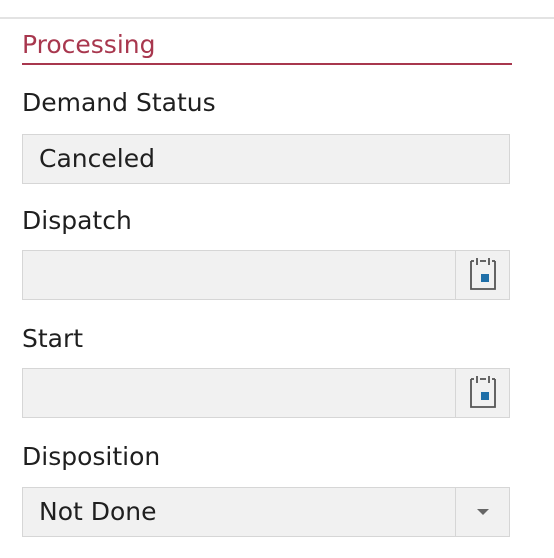 This screenshot has width=554, height=558. Describe the element at coordinates (77, 220) in the screenshot. I see `dispatch-label: Dispatch` at that location.